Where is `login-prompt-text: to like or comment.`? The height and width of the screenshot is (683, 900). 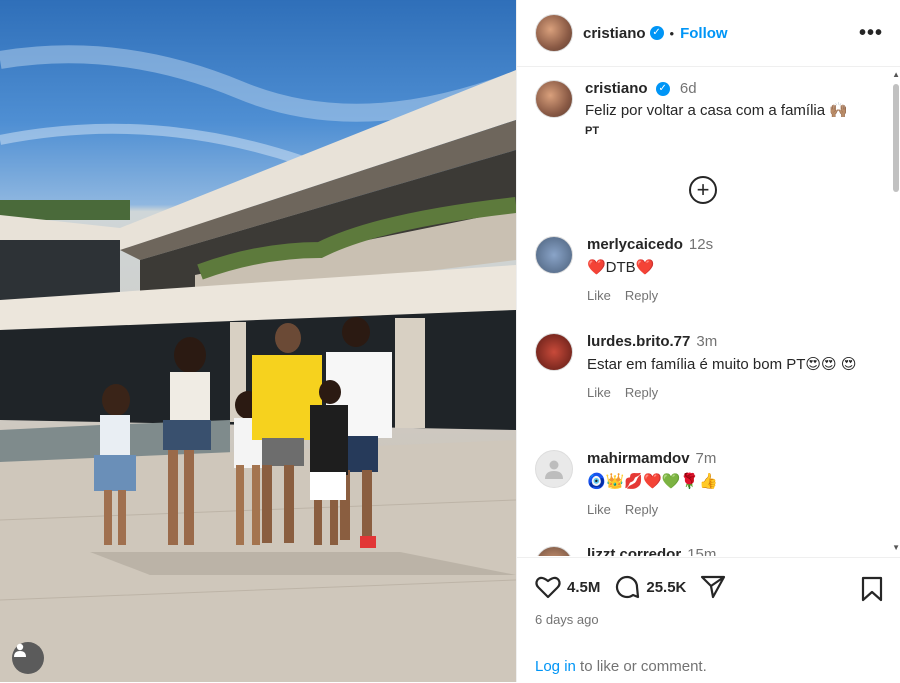
login-prompt-text: to like or comment. is located at coordinates (643, 666).